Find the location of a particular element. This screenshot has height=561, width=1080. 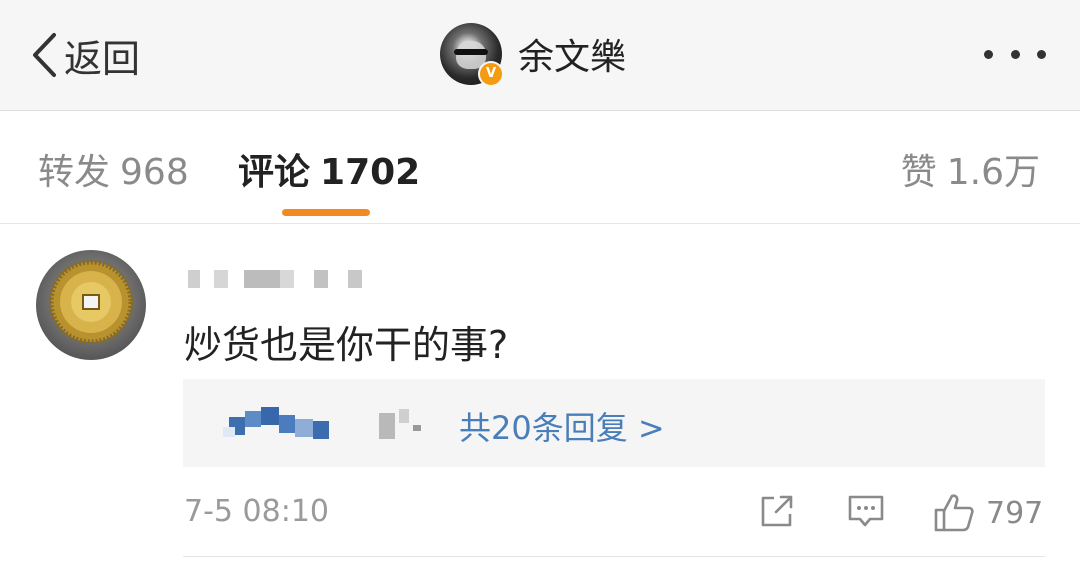

comment-timestamp: 7-5 08:10 is located at coordinates (256, 511).